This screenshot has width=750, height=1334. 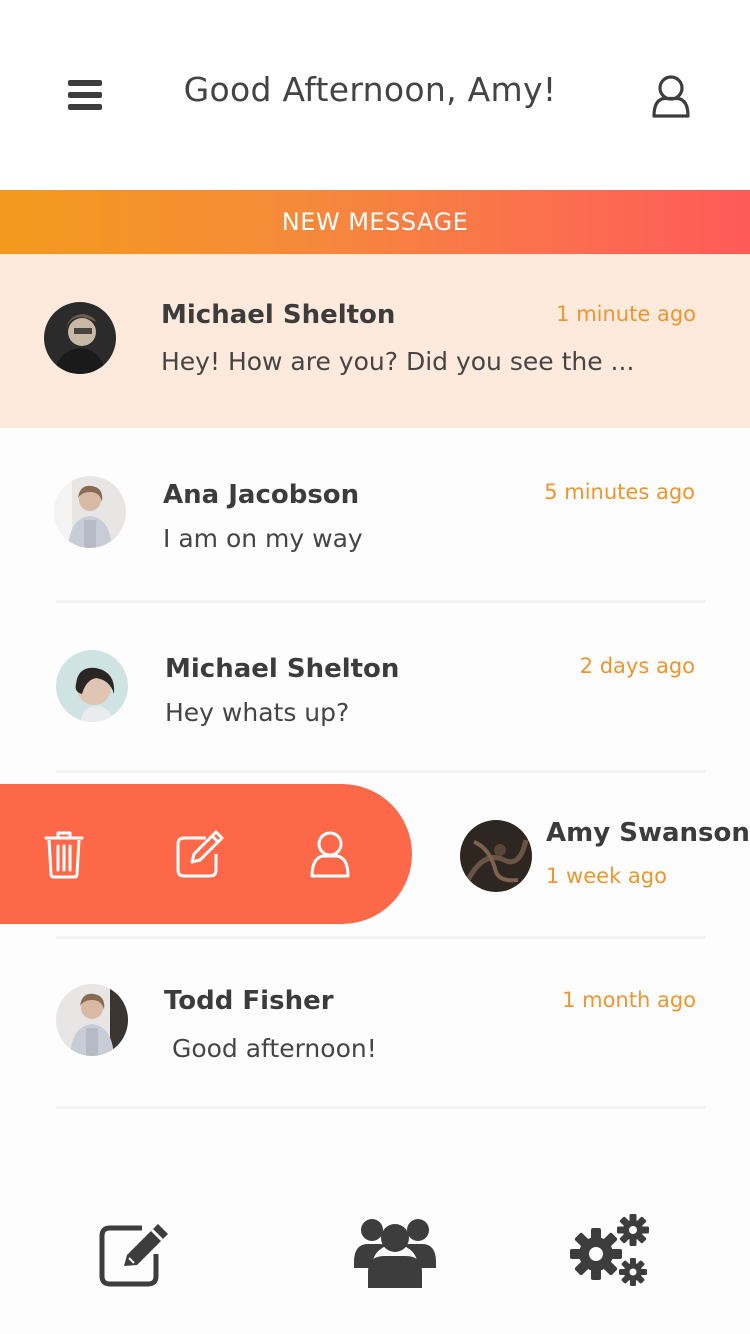 I want to click on compose-icon, so click(x=136, y=1255).